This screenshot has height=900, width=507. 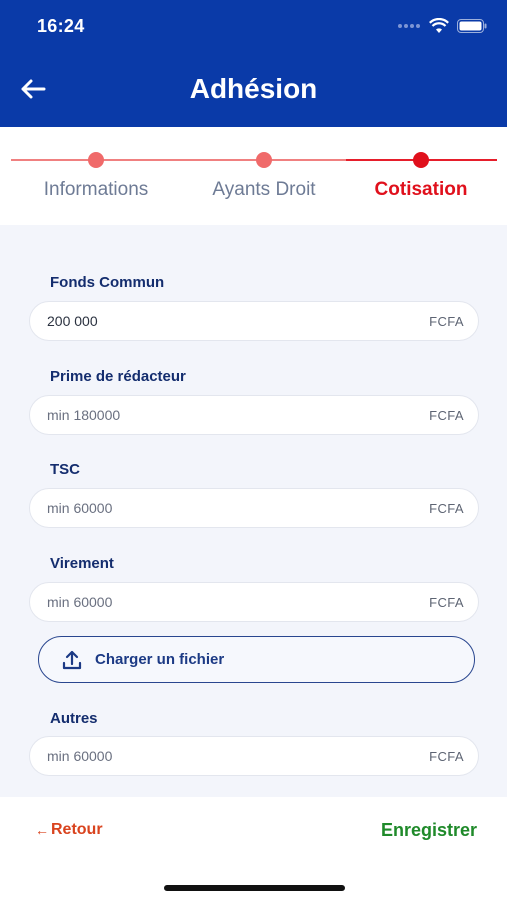 I want to click on prime-redacteur-field: FCFA, so click(x=254, y=415).